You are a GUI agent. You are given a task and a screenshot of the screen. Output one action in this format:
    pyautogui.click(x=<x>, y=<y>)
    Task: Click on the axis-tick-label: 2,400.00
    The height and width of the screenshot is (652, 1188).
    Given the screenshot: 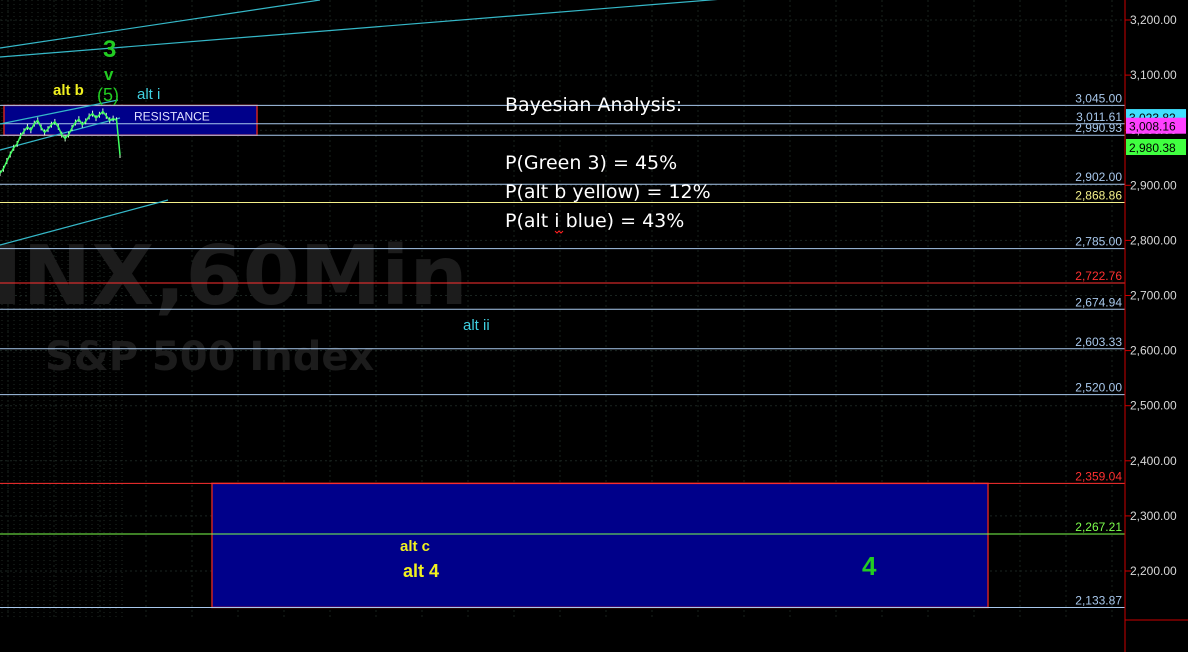 What is the action you would take?
    pyautogui.click(x=1153, y=461)
    